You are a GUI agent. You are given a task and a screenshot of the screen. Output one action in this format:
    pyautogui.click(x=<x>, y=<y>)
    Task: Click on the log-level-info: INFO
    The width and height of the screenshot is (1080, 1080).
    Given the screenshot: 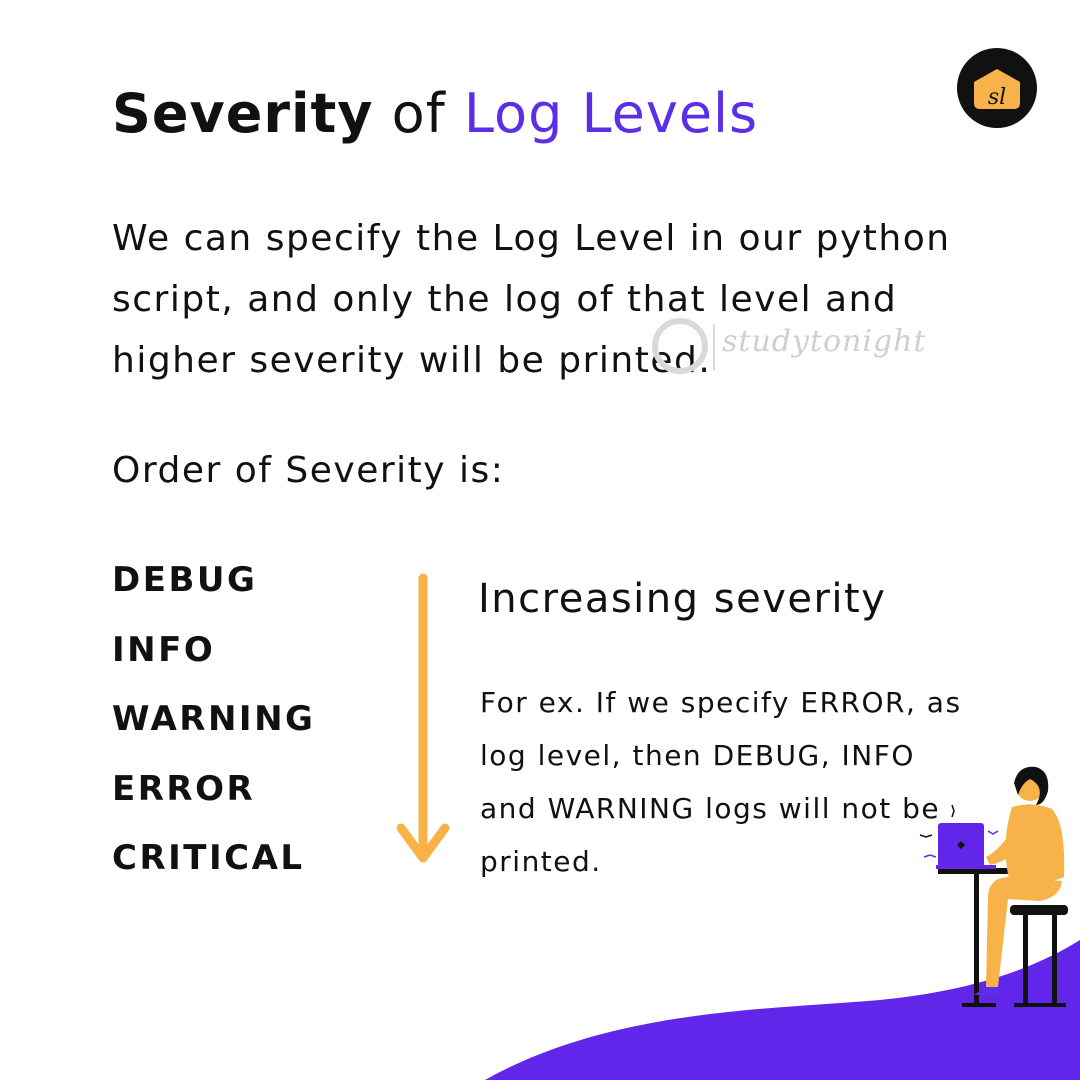 What is the action you would take?
    pyautogui.click(x=164, y=649)
    